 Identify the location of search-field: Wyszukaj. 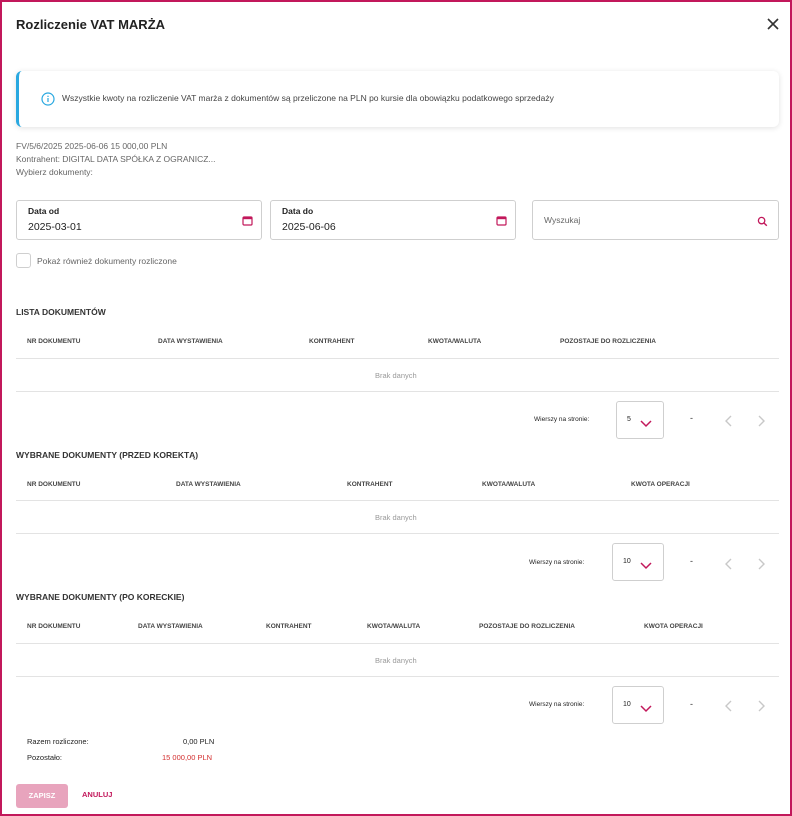
(655, 220).